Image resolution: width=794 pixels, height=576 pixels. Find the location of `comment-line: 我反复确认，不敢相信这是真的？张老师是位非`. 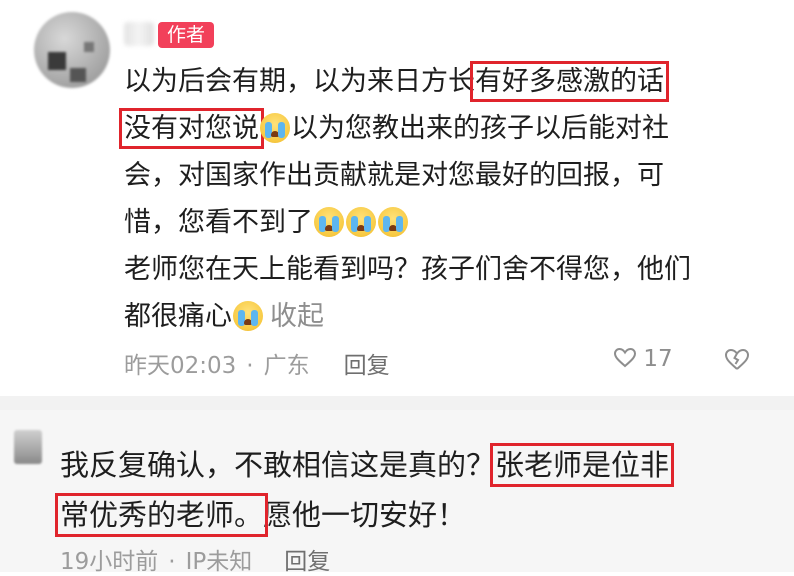

comment-line: 我反复确认，不敢相信这是真的？张老师是位非 is located at coordinates (420, 465).